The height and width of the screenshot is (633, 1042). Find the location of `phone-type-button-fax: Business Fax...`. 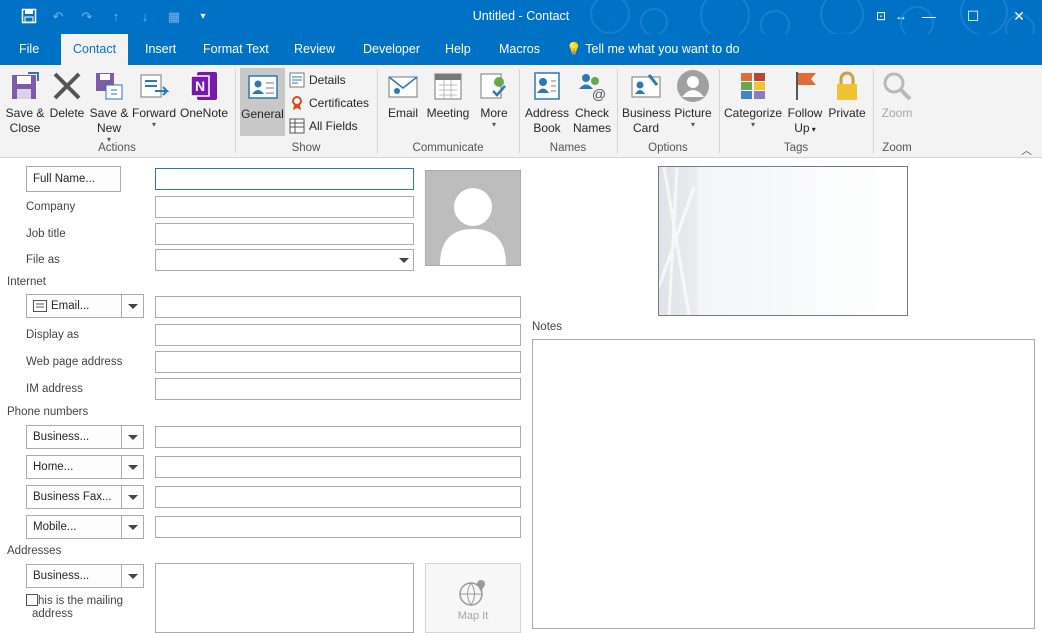

phone-type-button-fax: Business Fax... is located at coordinates (74, 497).